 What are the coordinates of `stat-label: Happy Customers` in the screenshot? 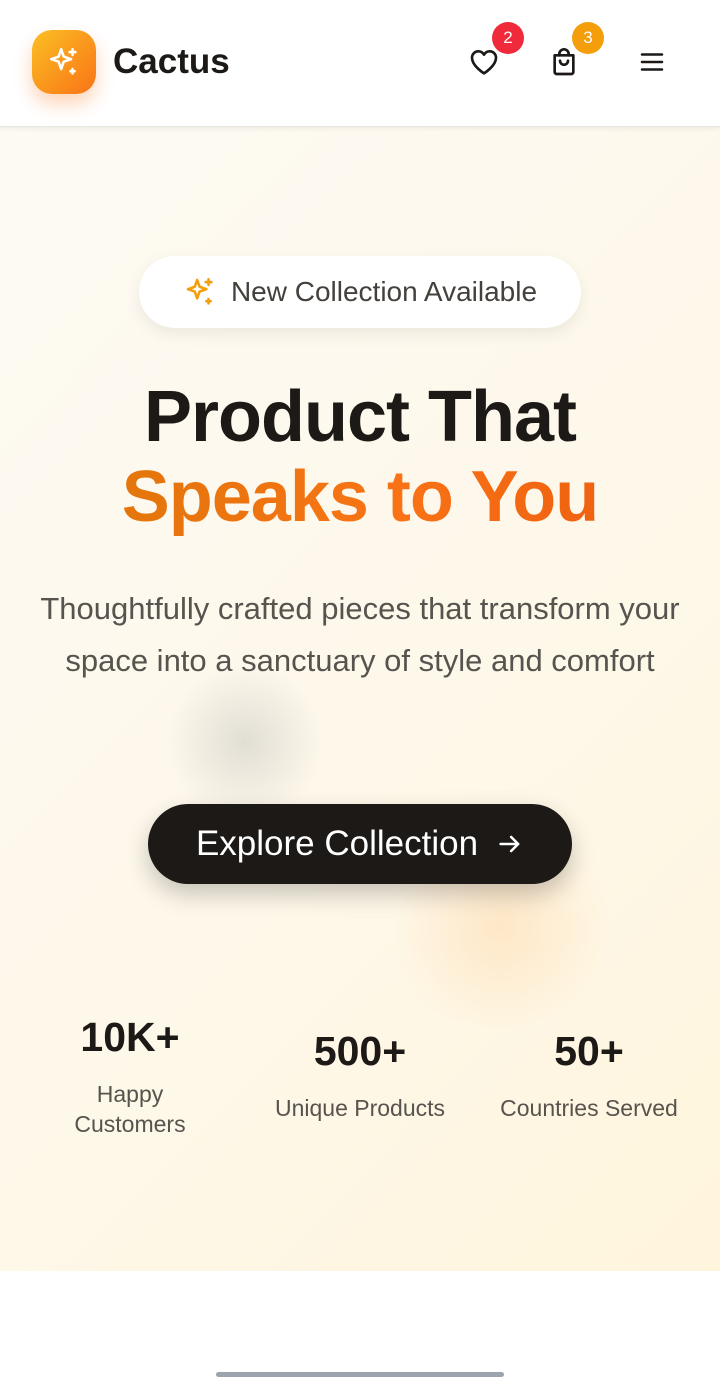 It's located at (130, 1109).